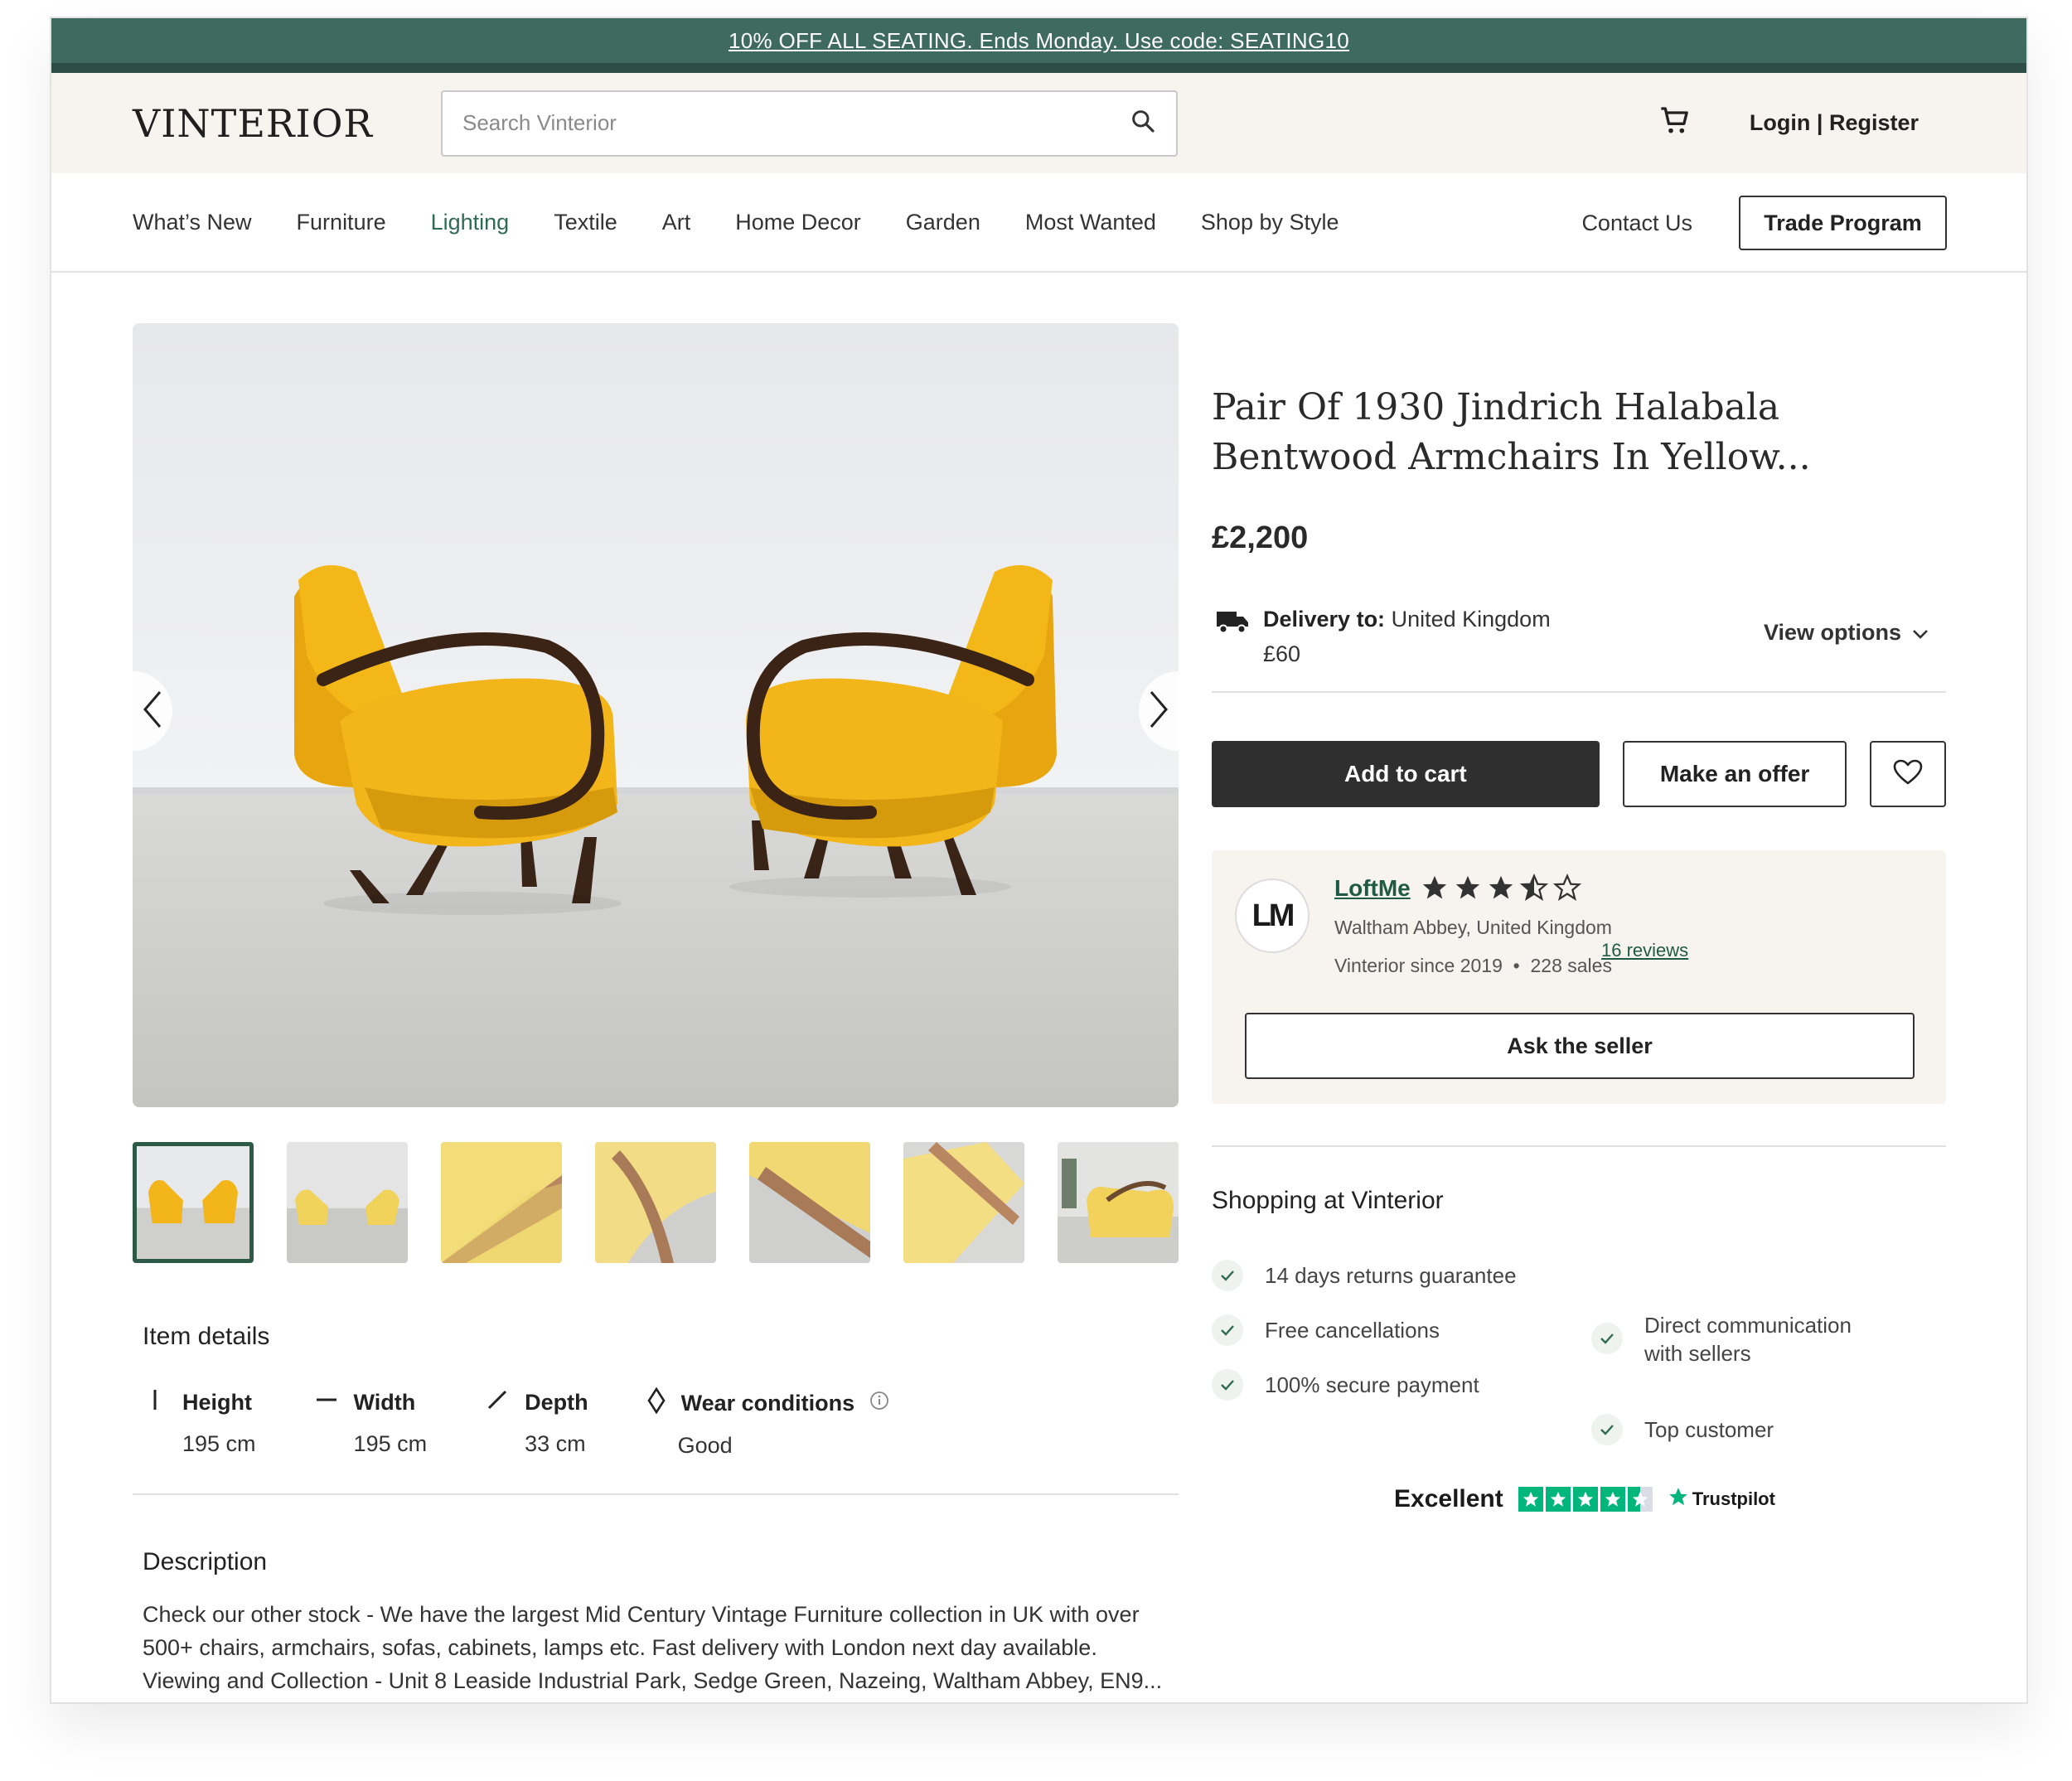 Image resolution: width=2072 pixels, height=1781 pixels. What do you see at coordinates (1644, 950) in the screenshot?
I see `seller-reviews-link: 16 reviews` at bounding box center [1644, 950].